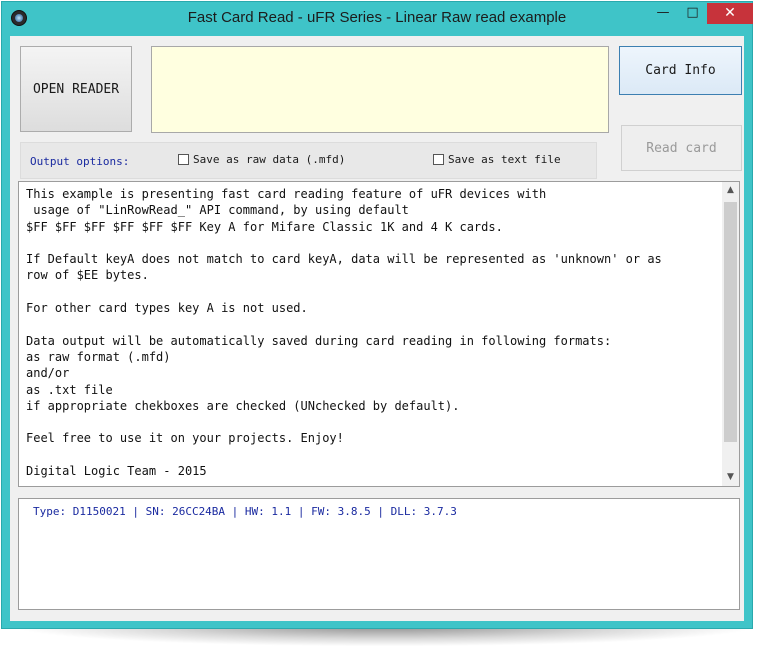 This screenshot has width=768, height=659. Describe the element at coordinates (80, 161) in the screenshot. I see `output-options-label: Output options:` at that location.